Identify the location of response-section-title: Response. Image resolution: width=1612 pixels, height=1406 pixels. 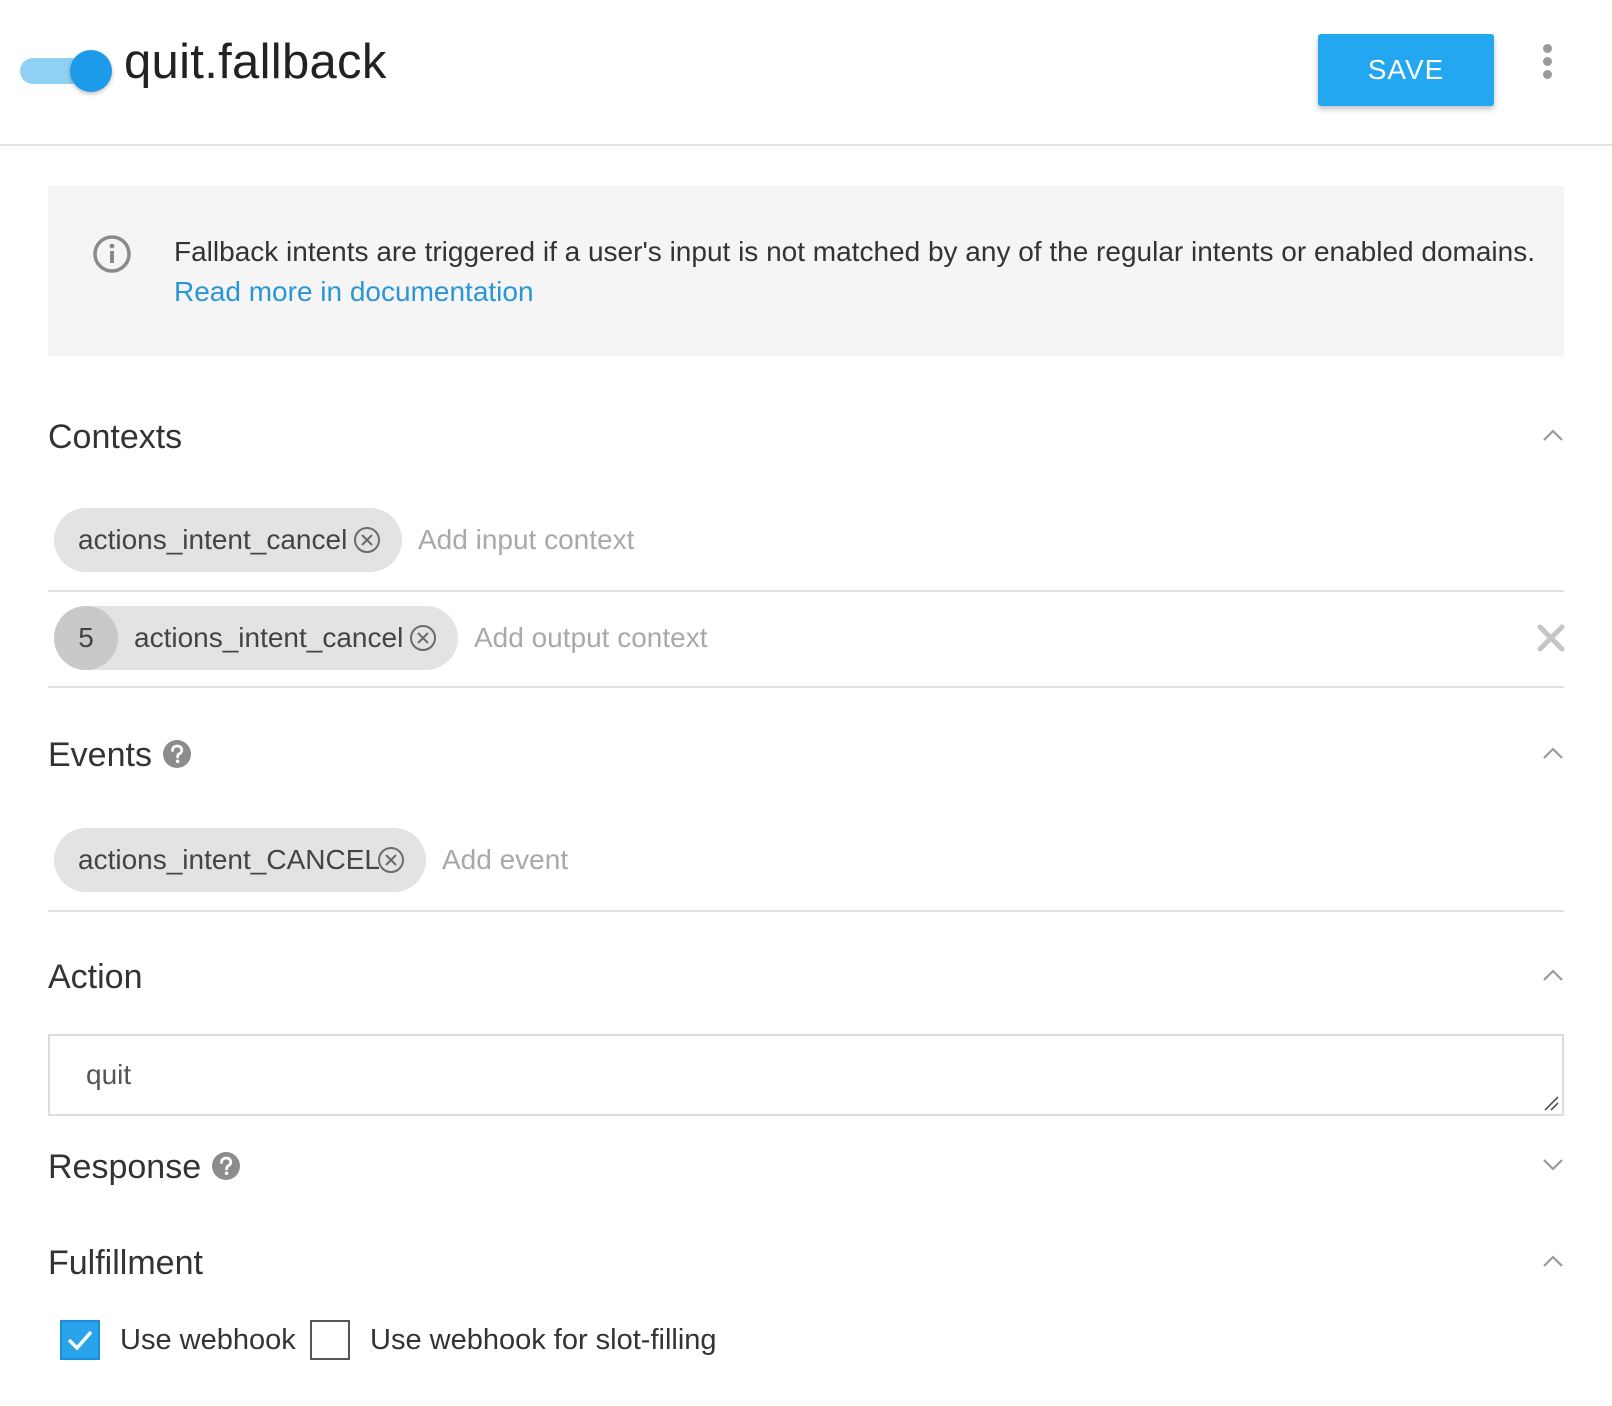
(144, 1167).